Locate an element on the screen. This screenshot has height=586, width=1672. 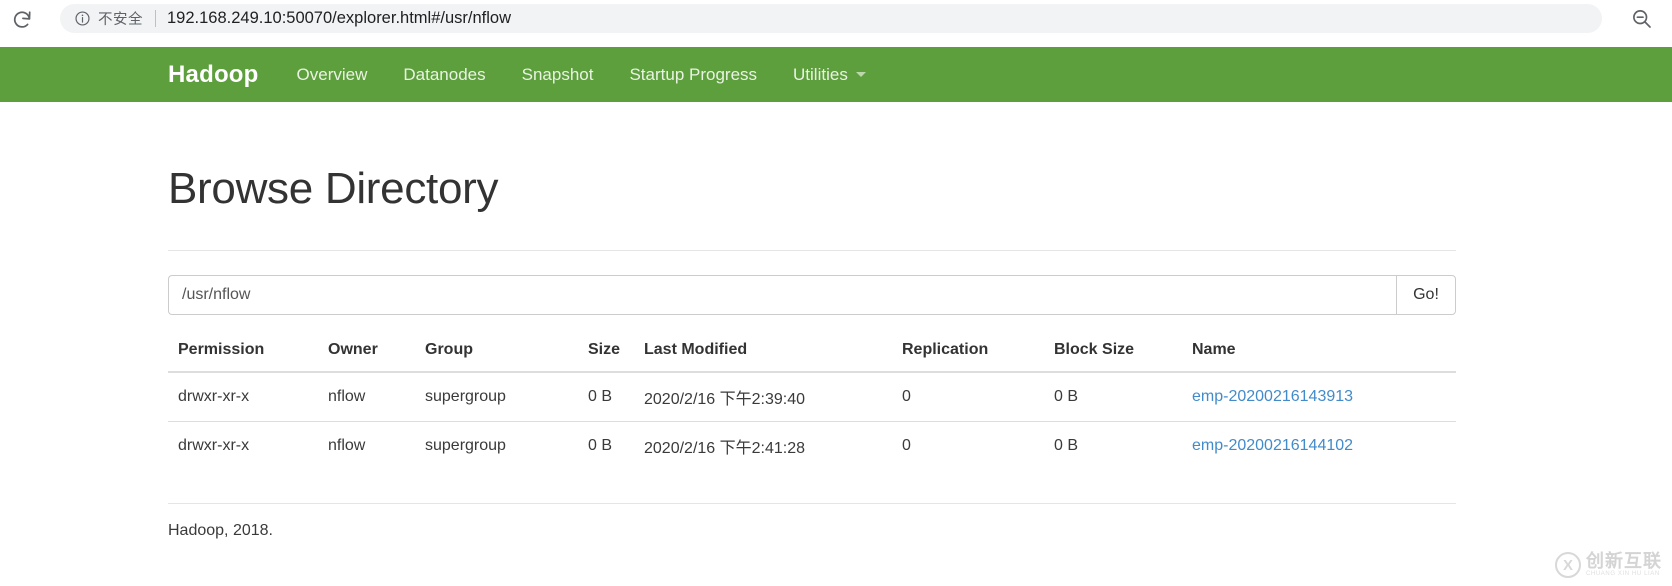
nav-item-label: Datanodes is located at coordinates (444, 74).